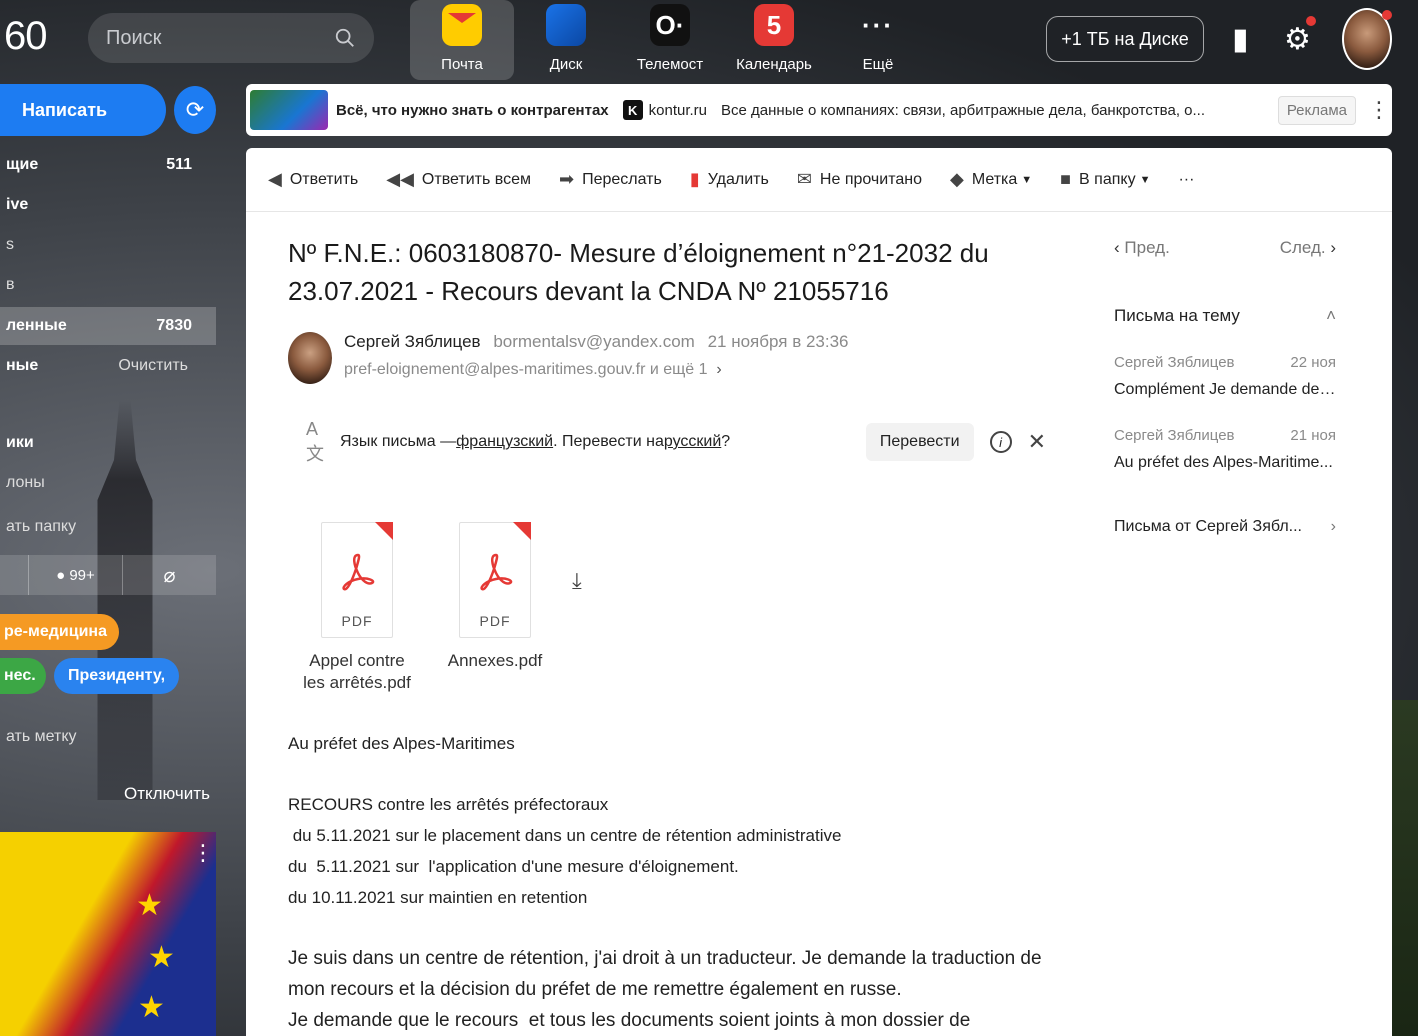 Image resolution: width=1418 pixels, height=1036 pixels. I want to click on envelope-icon: ✉, so click(804, 179).